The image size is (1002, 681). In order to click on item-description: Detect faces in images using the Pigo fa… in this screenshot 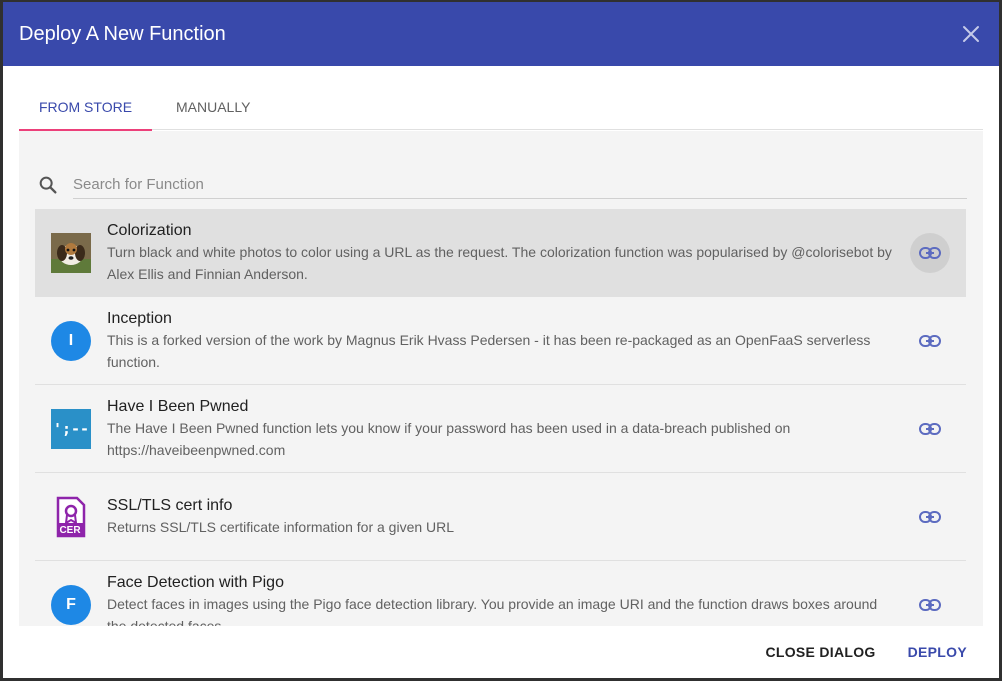, I will do `click(492, 611)`.